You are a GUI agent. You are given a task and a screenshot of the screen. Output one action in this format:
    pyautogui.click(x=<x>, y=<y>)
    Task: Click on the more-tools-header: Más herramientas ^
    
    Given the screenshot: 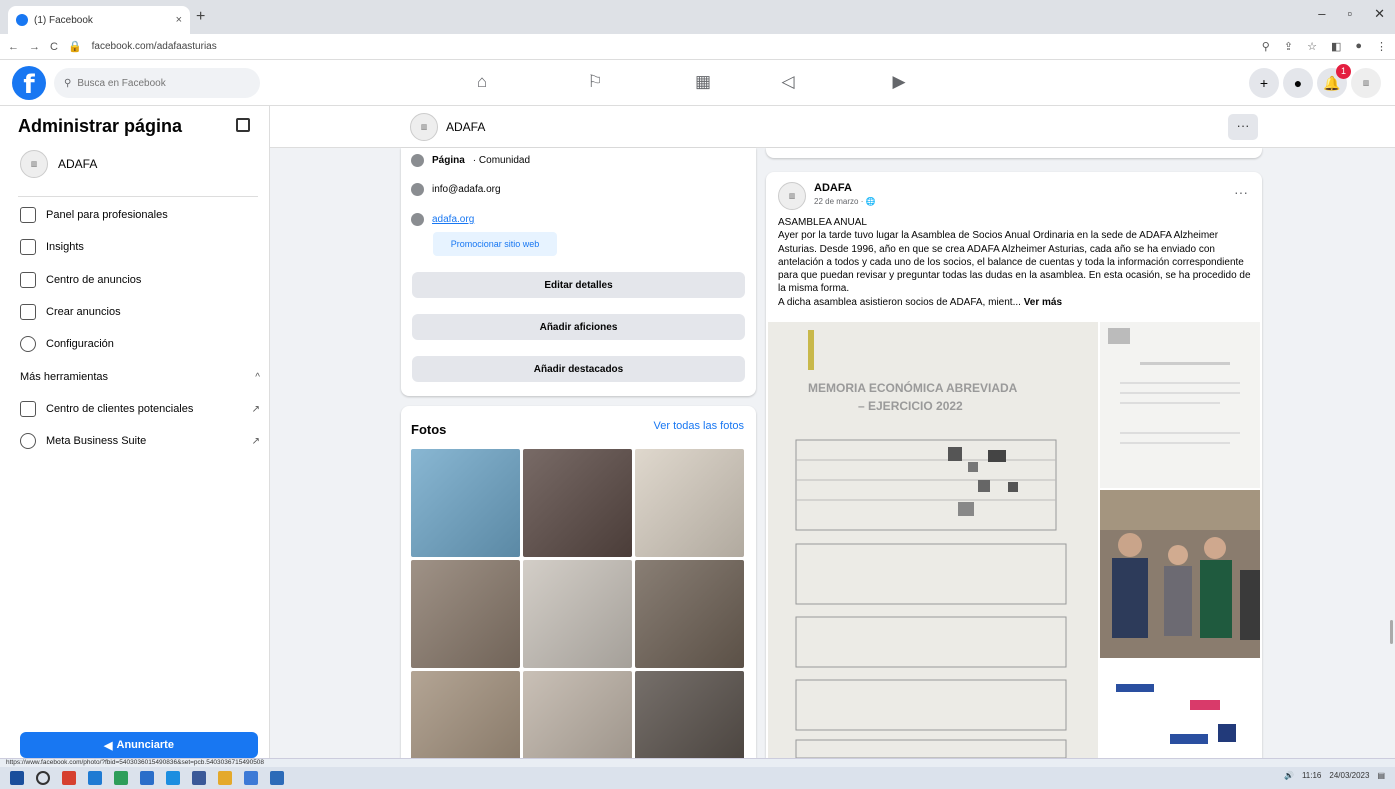 What is the action you would take?
    pyautogui.click(x=140, y=377)
    